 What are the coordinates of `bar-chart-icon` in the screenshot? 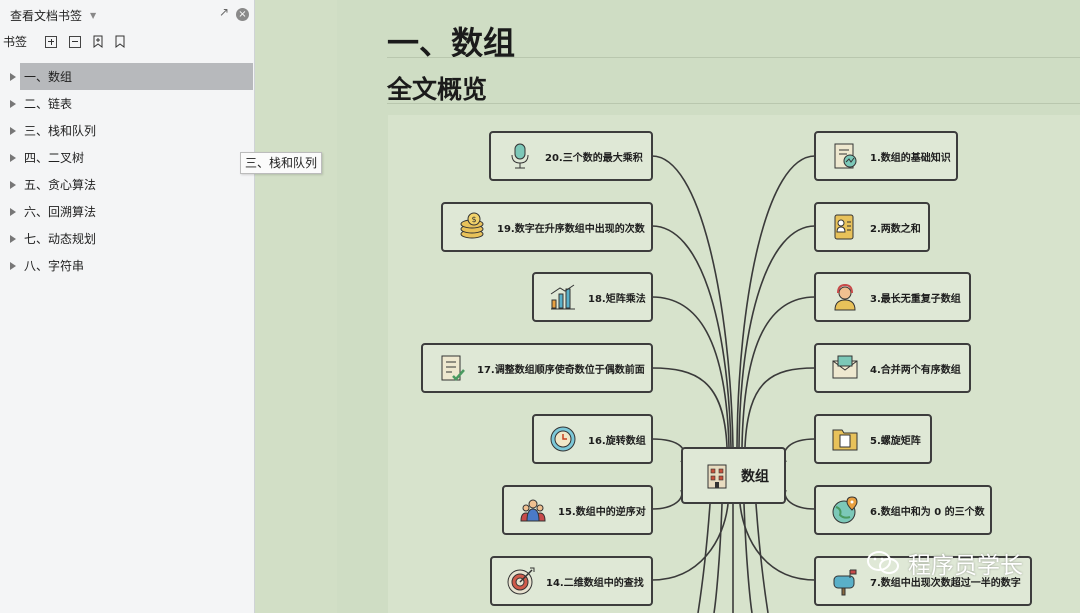 It's located at (562, 297).